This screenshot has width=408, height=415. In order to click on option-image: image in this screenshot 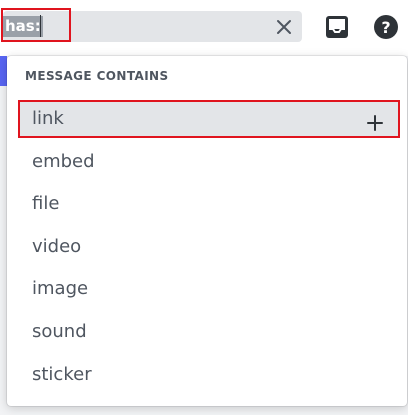, I will do `click(209, 289)`.